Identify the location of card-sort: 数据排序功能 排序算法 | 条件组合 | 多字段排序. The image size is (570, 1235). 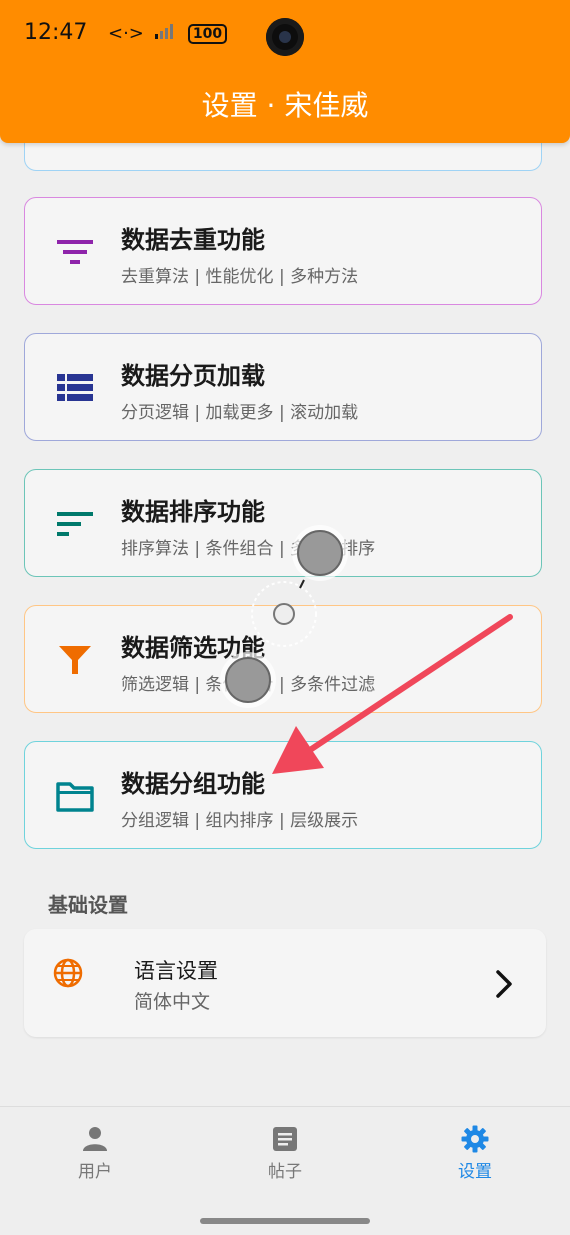
(283, 523).